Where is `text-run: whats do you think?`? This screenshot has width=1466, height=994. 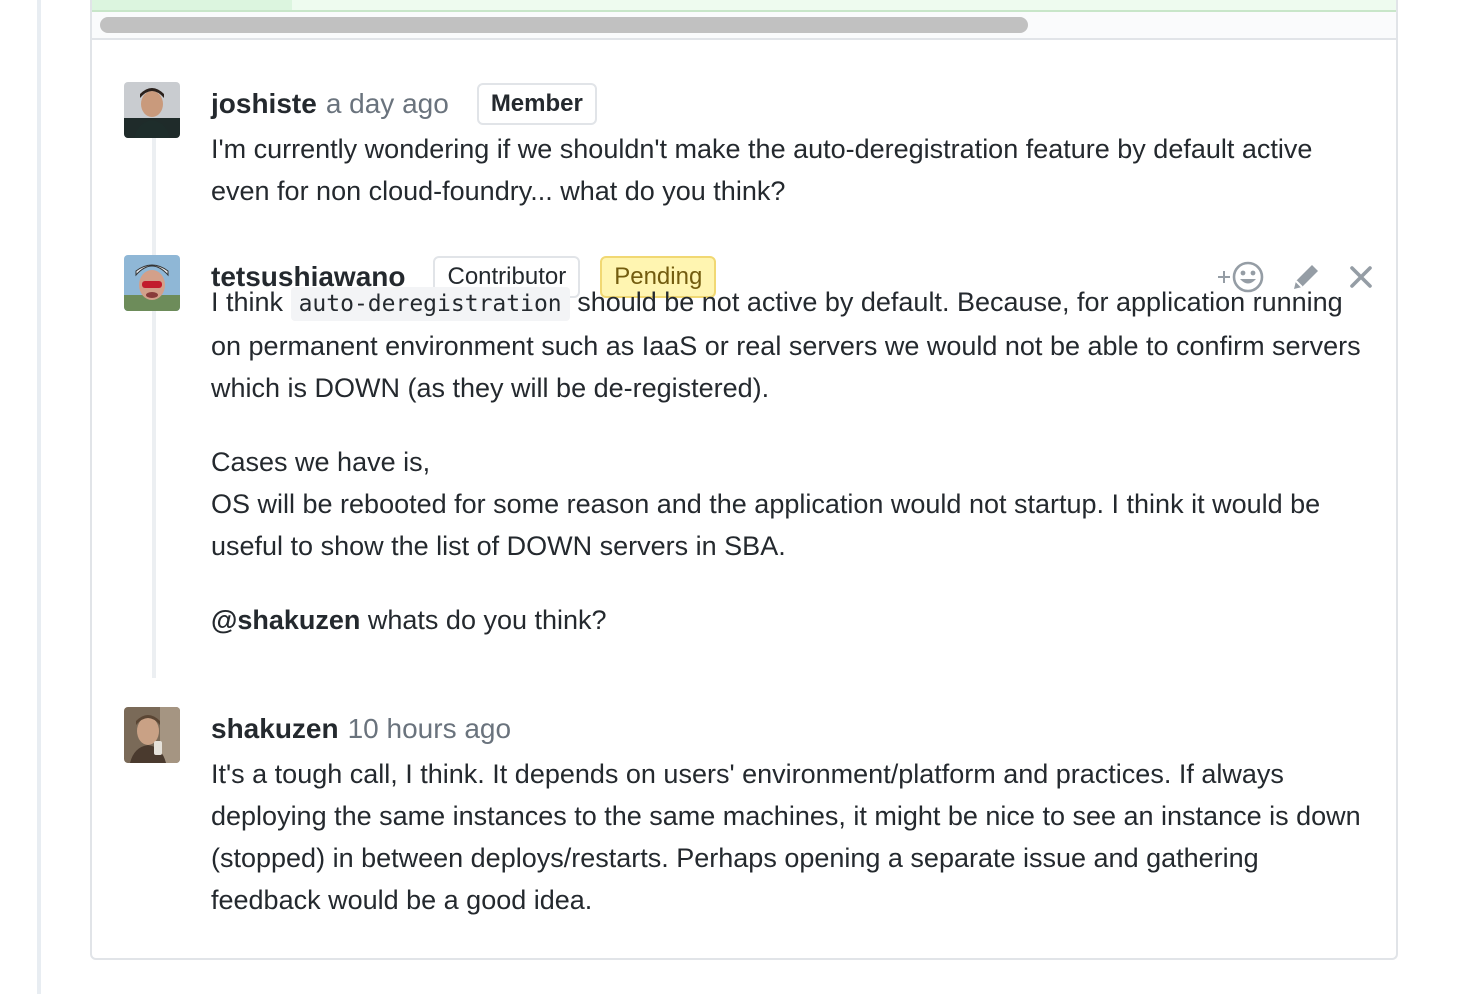 text-run: whats do you think? is located at coordinates (487, 620).